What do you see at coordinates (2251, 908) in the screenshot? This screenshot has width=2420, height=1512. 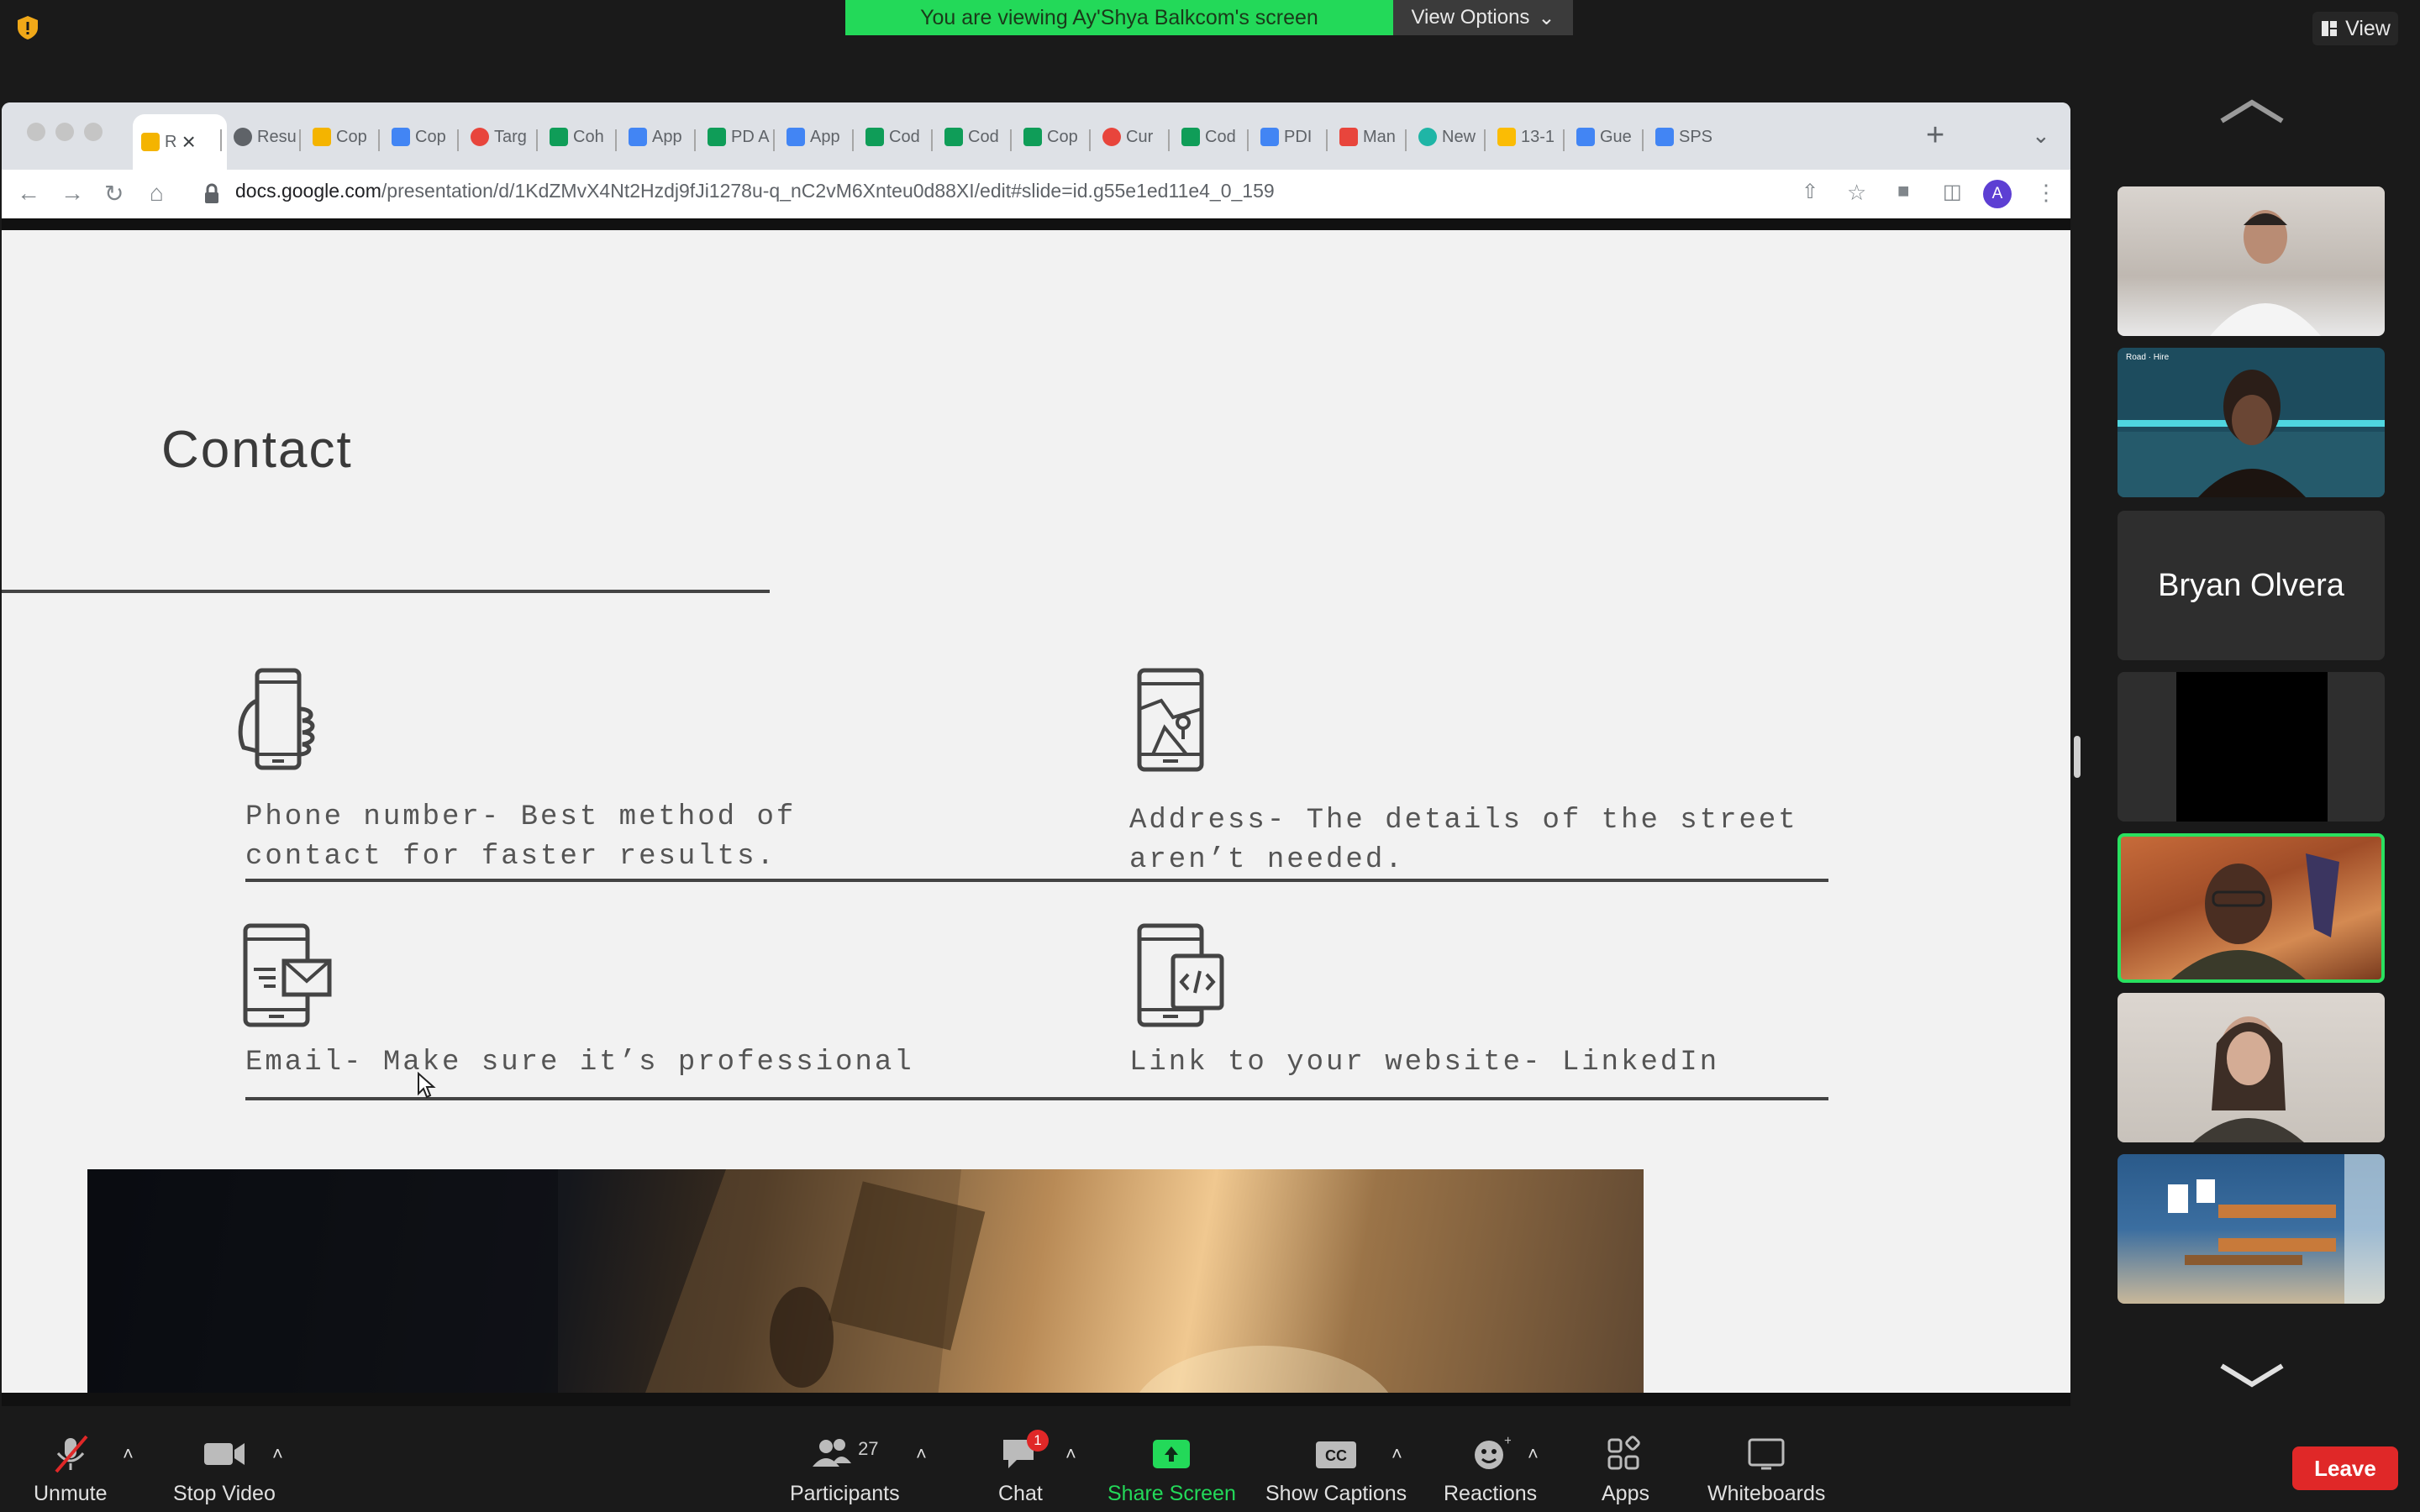 I see `active-speaker-tile` at bounding box center [2251, 908].